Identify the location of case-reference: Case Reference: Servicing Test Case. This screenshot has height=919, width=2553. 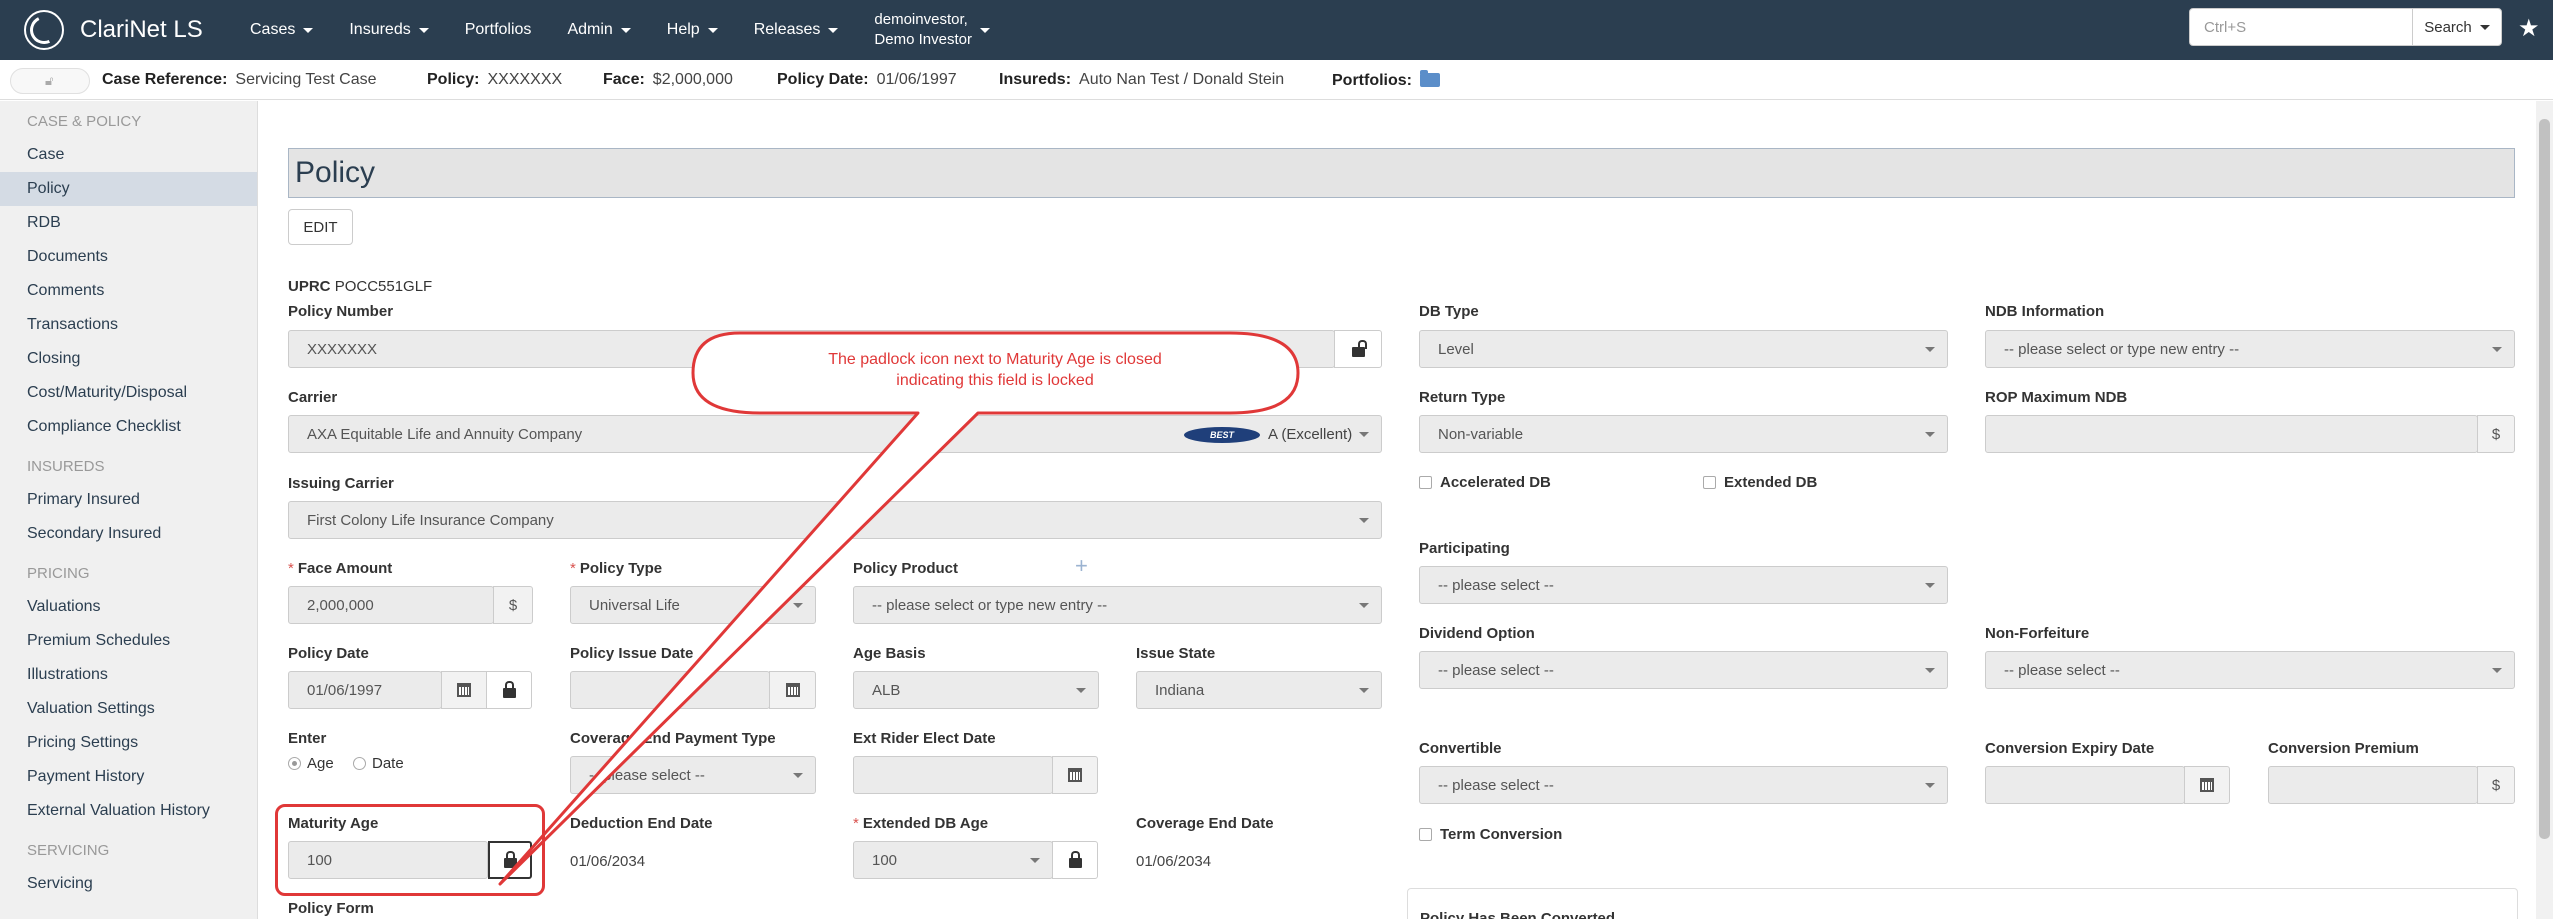
(239, 79).